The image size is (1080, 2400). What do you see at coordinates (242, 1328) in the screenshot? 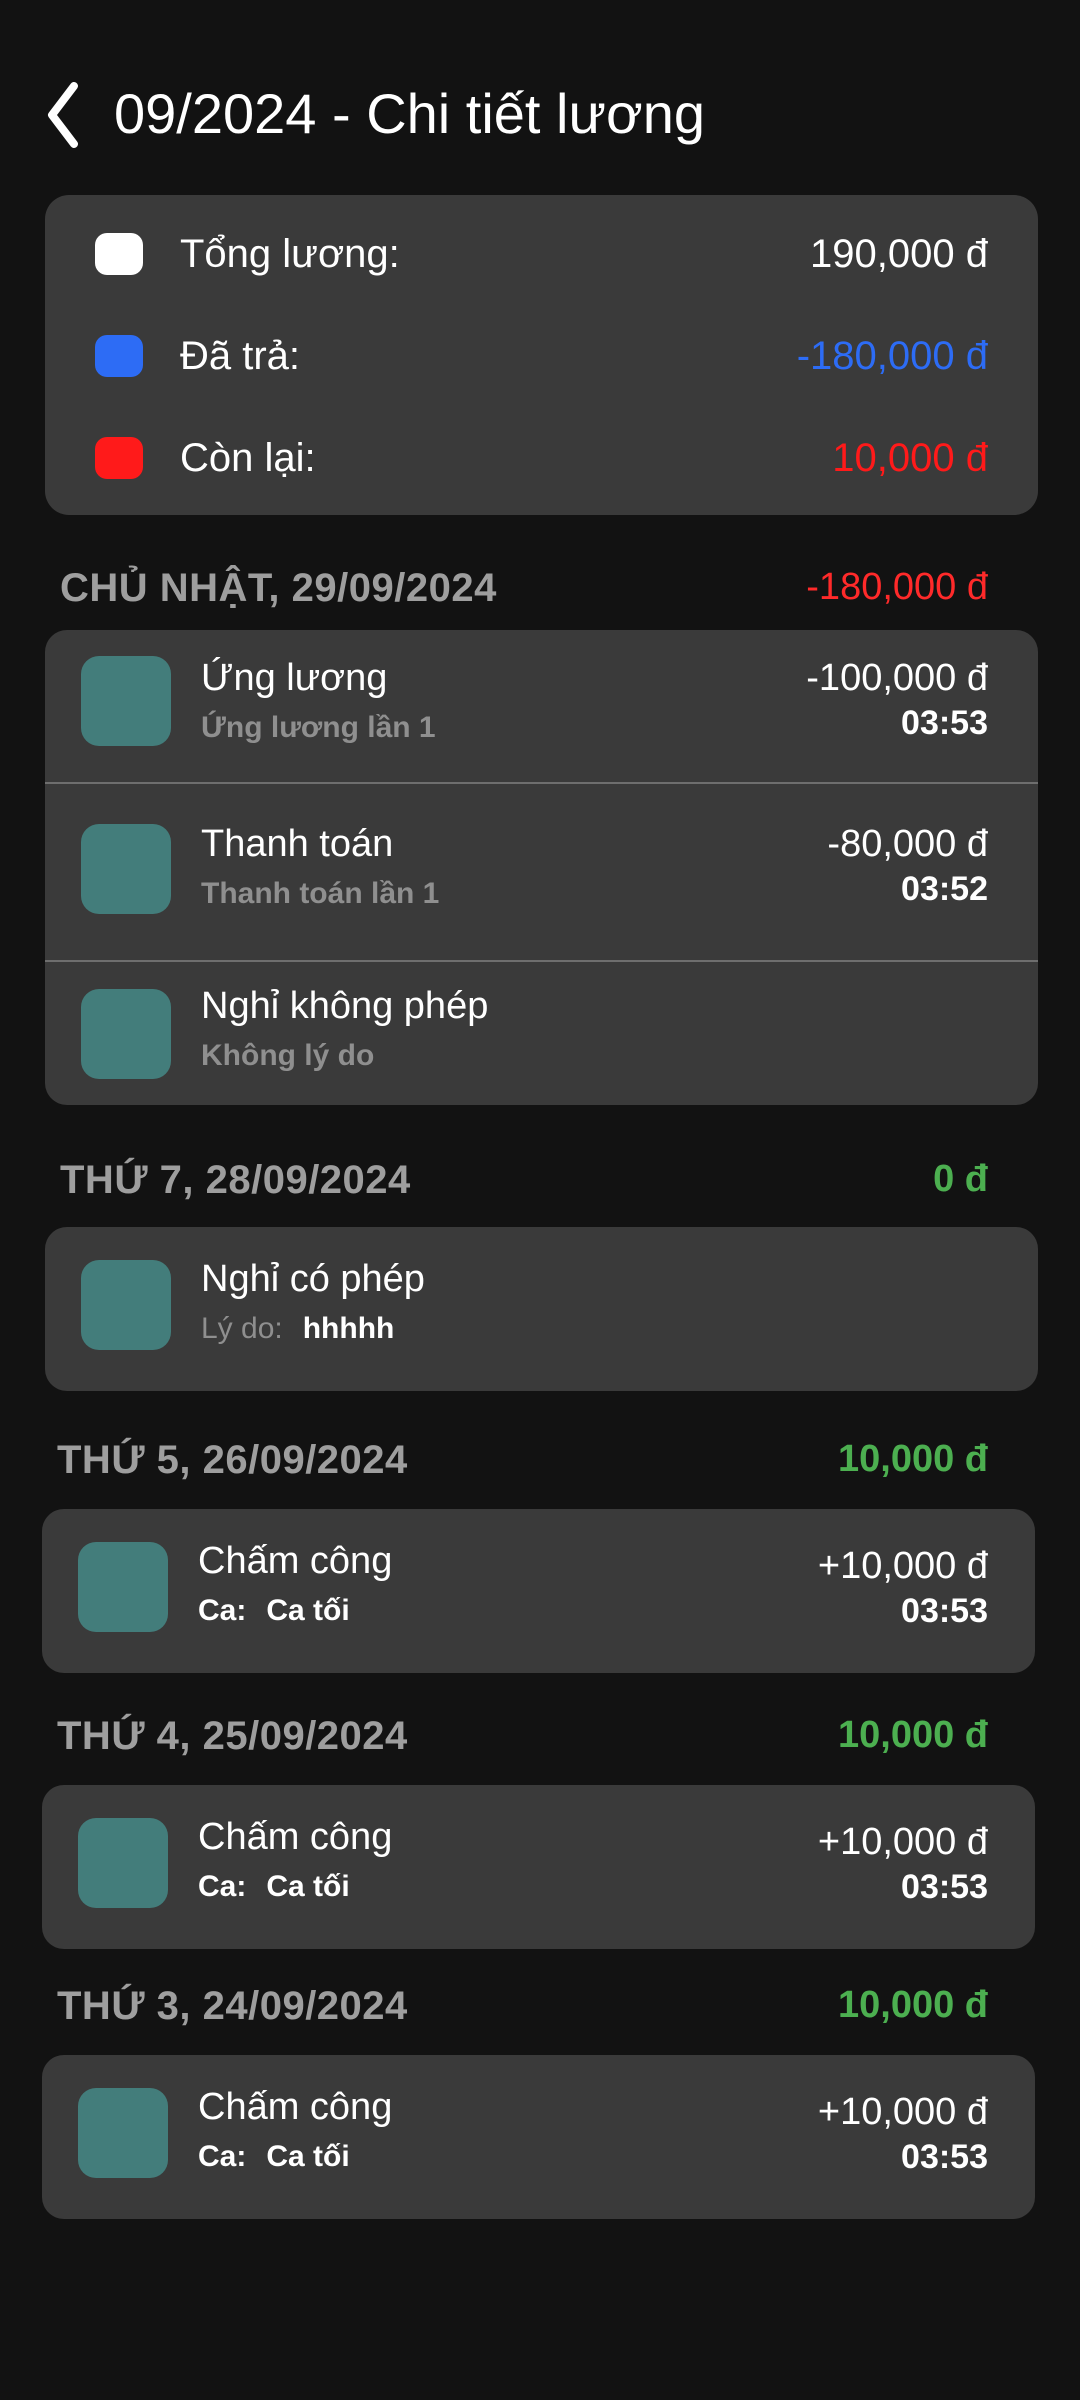
I see `reason-key: Lý do:` at bounding box center [242, 1328].